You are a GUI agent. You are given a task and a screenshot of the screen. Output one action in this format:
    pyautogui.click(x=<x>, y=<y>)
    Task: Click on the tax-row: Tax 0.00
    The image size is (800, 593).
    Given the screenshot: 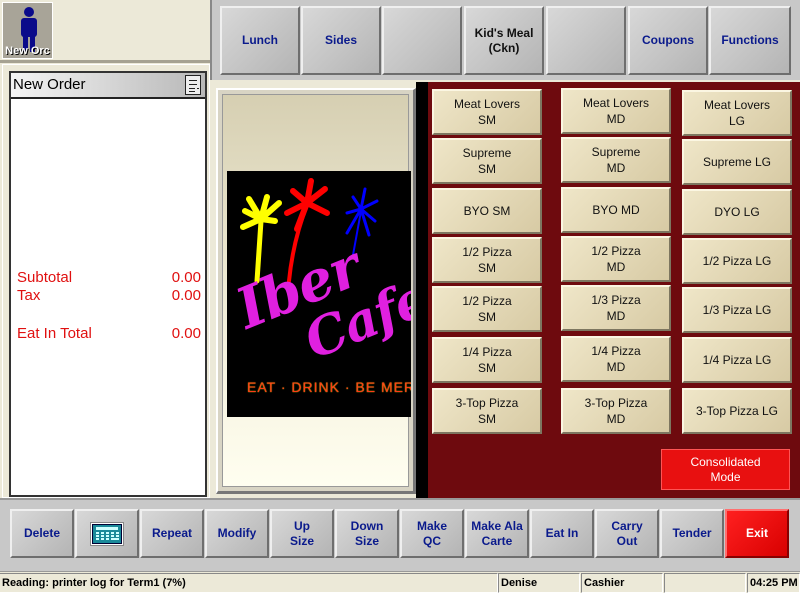 What is the action you would take?
    pyautogui.click(x=109, y=295)
    